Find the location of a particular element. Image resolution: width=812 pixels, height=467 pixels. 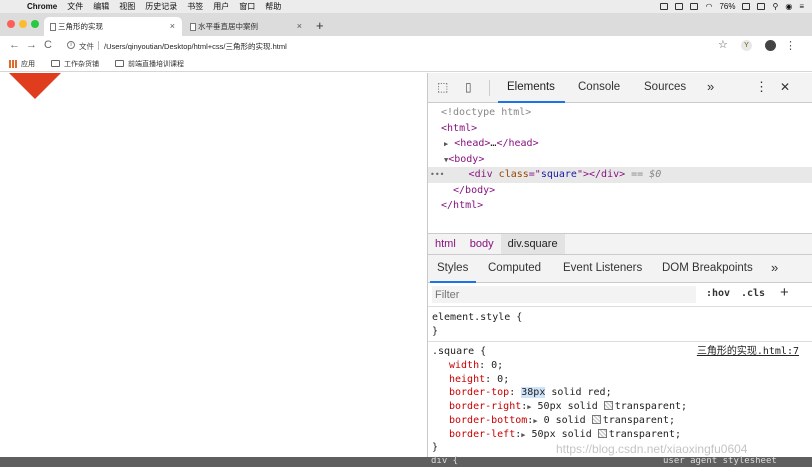

filter-input is located at coordinates (564, 294).